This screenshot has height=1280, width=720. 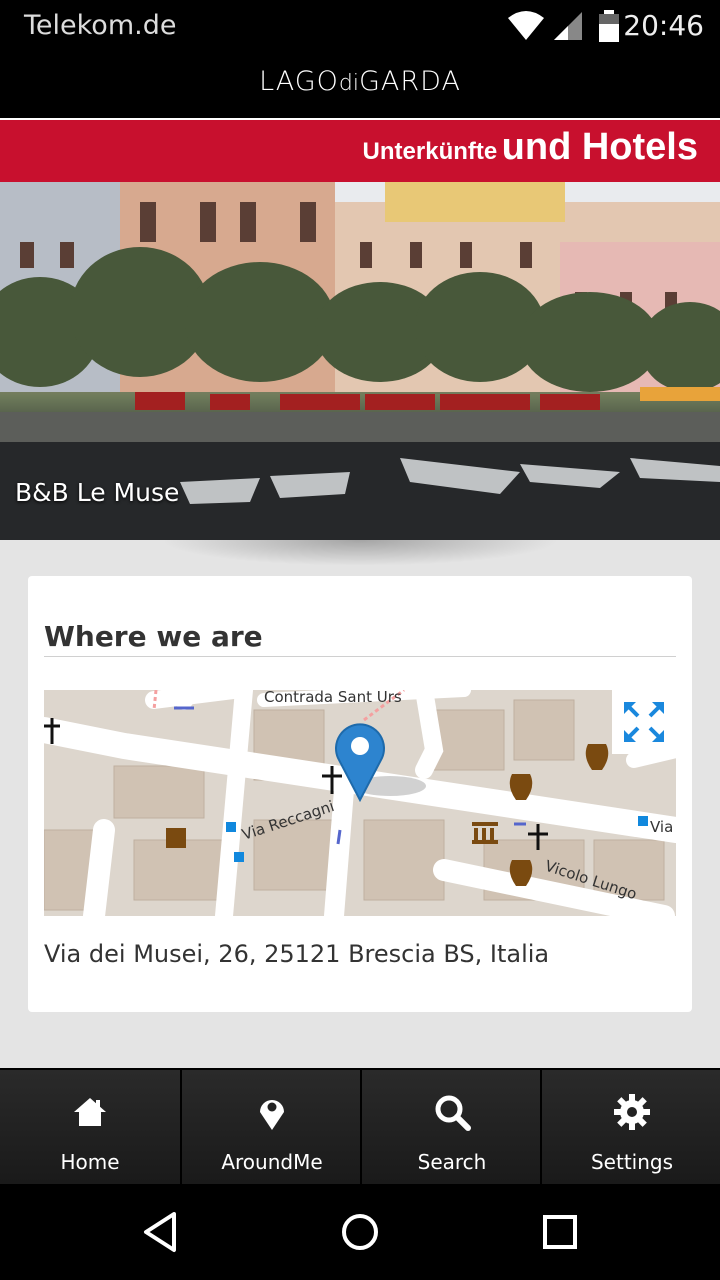 What do you see at coordinates (360, 81) in the screenshot?
I see `app-logo: LAGOdiGARDA` at bounding box center [360, 81].